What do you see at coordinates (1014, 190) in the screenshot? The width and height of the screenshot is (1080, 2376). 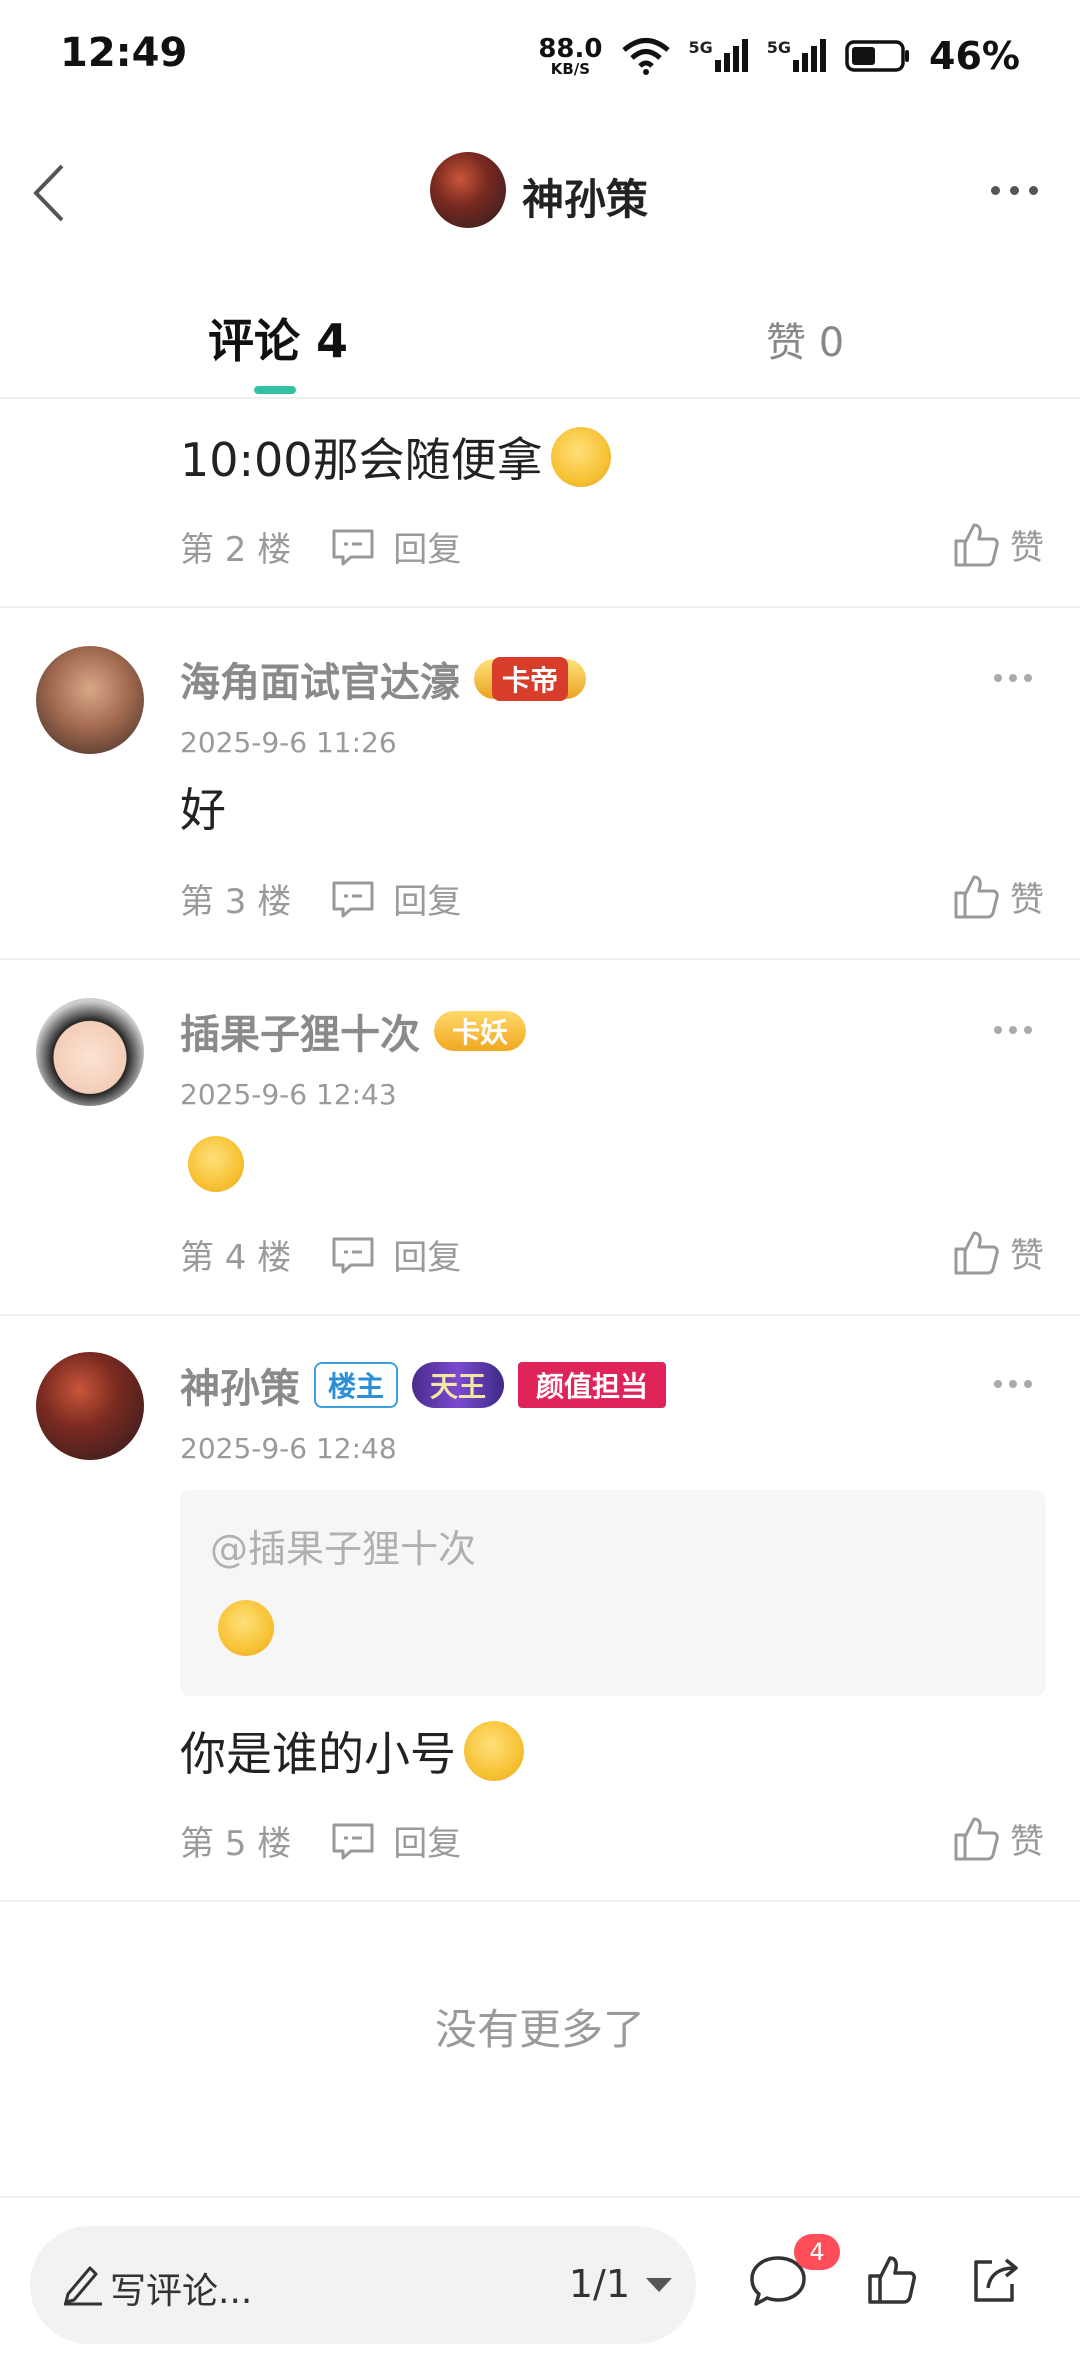 I see `more-options-icon` at bounding box center [1014, 190].